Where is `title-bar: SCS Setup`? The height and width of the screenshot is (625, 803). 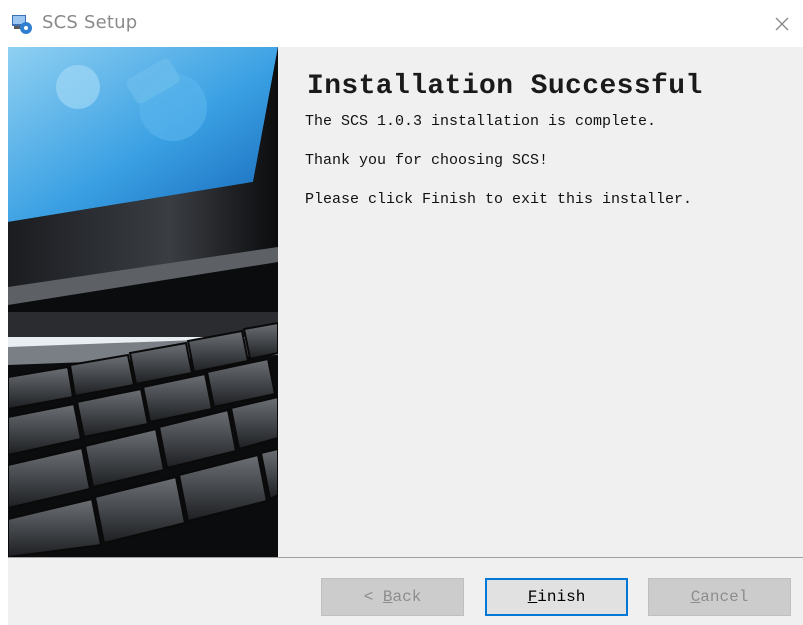
title-bar: SCS Setup is located at coordinates (401, 23).